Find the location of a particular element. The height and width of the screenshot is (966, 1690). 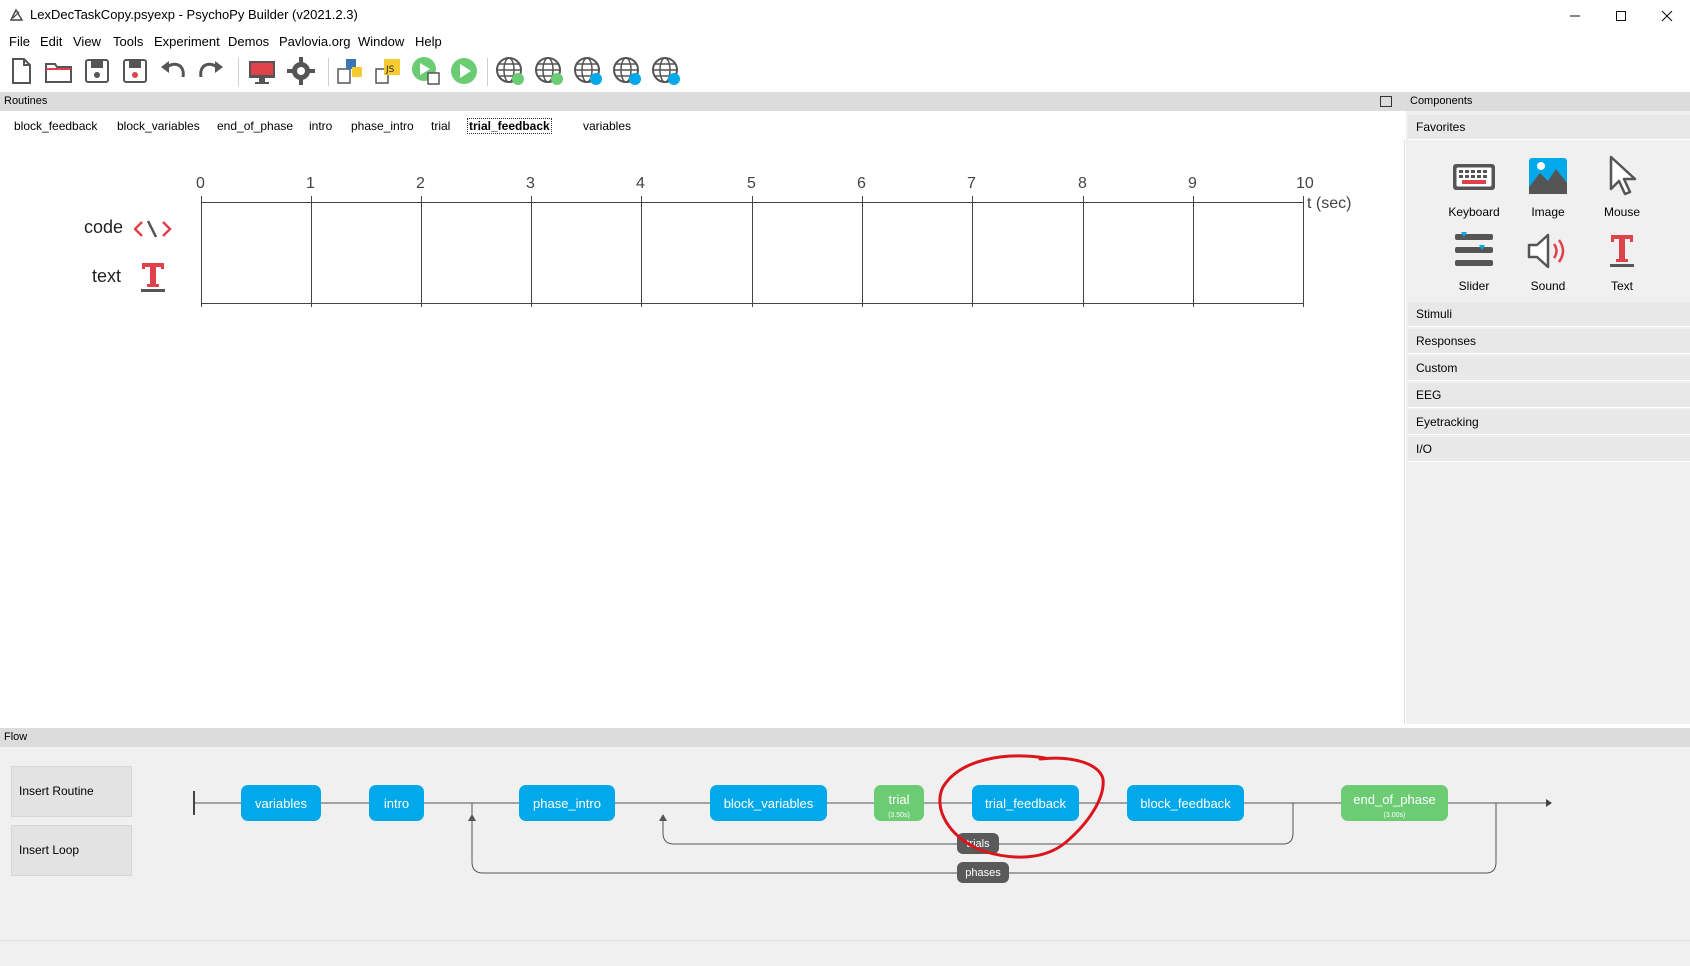

new-file-icon is located at coordinates (21, 71).